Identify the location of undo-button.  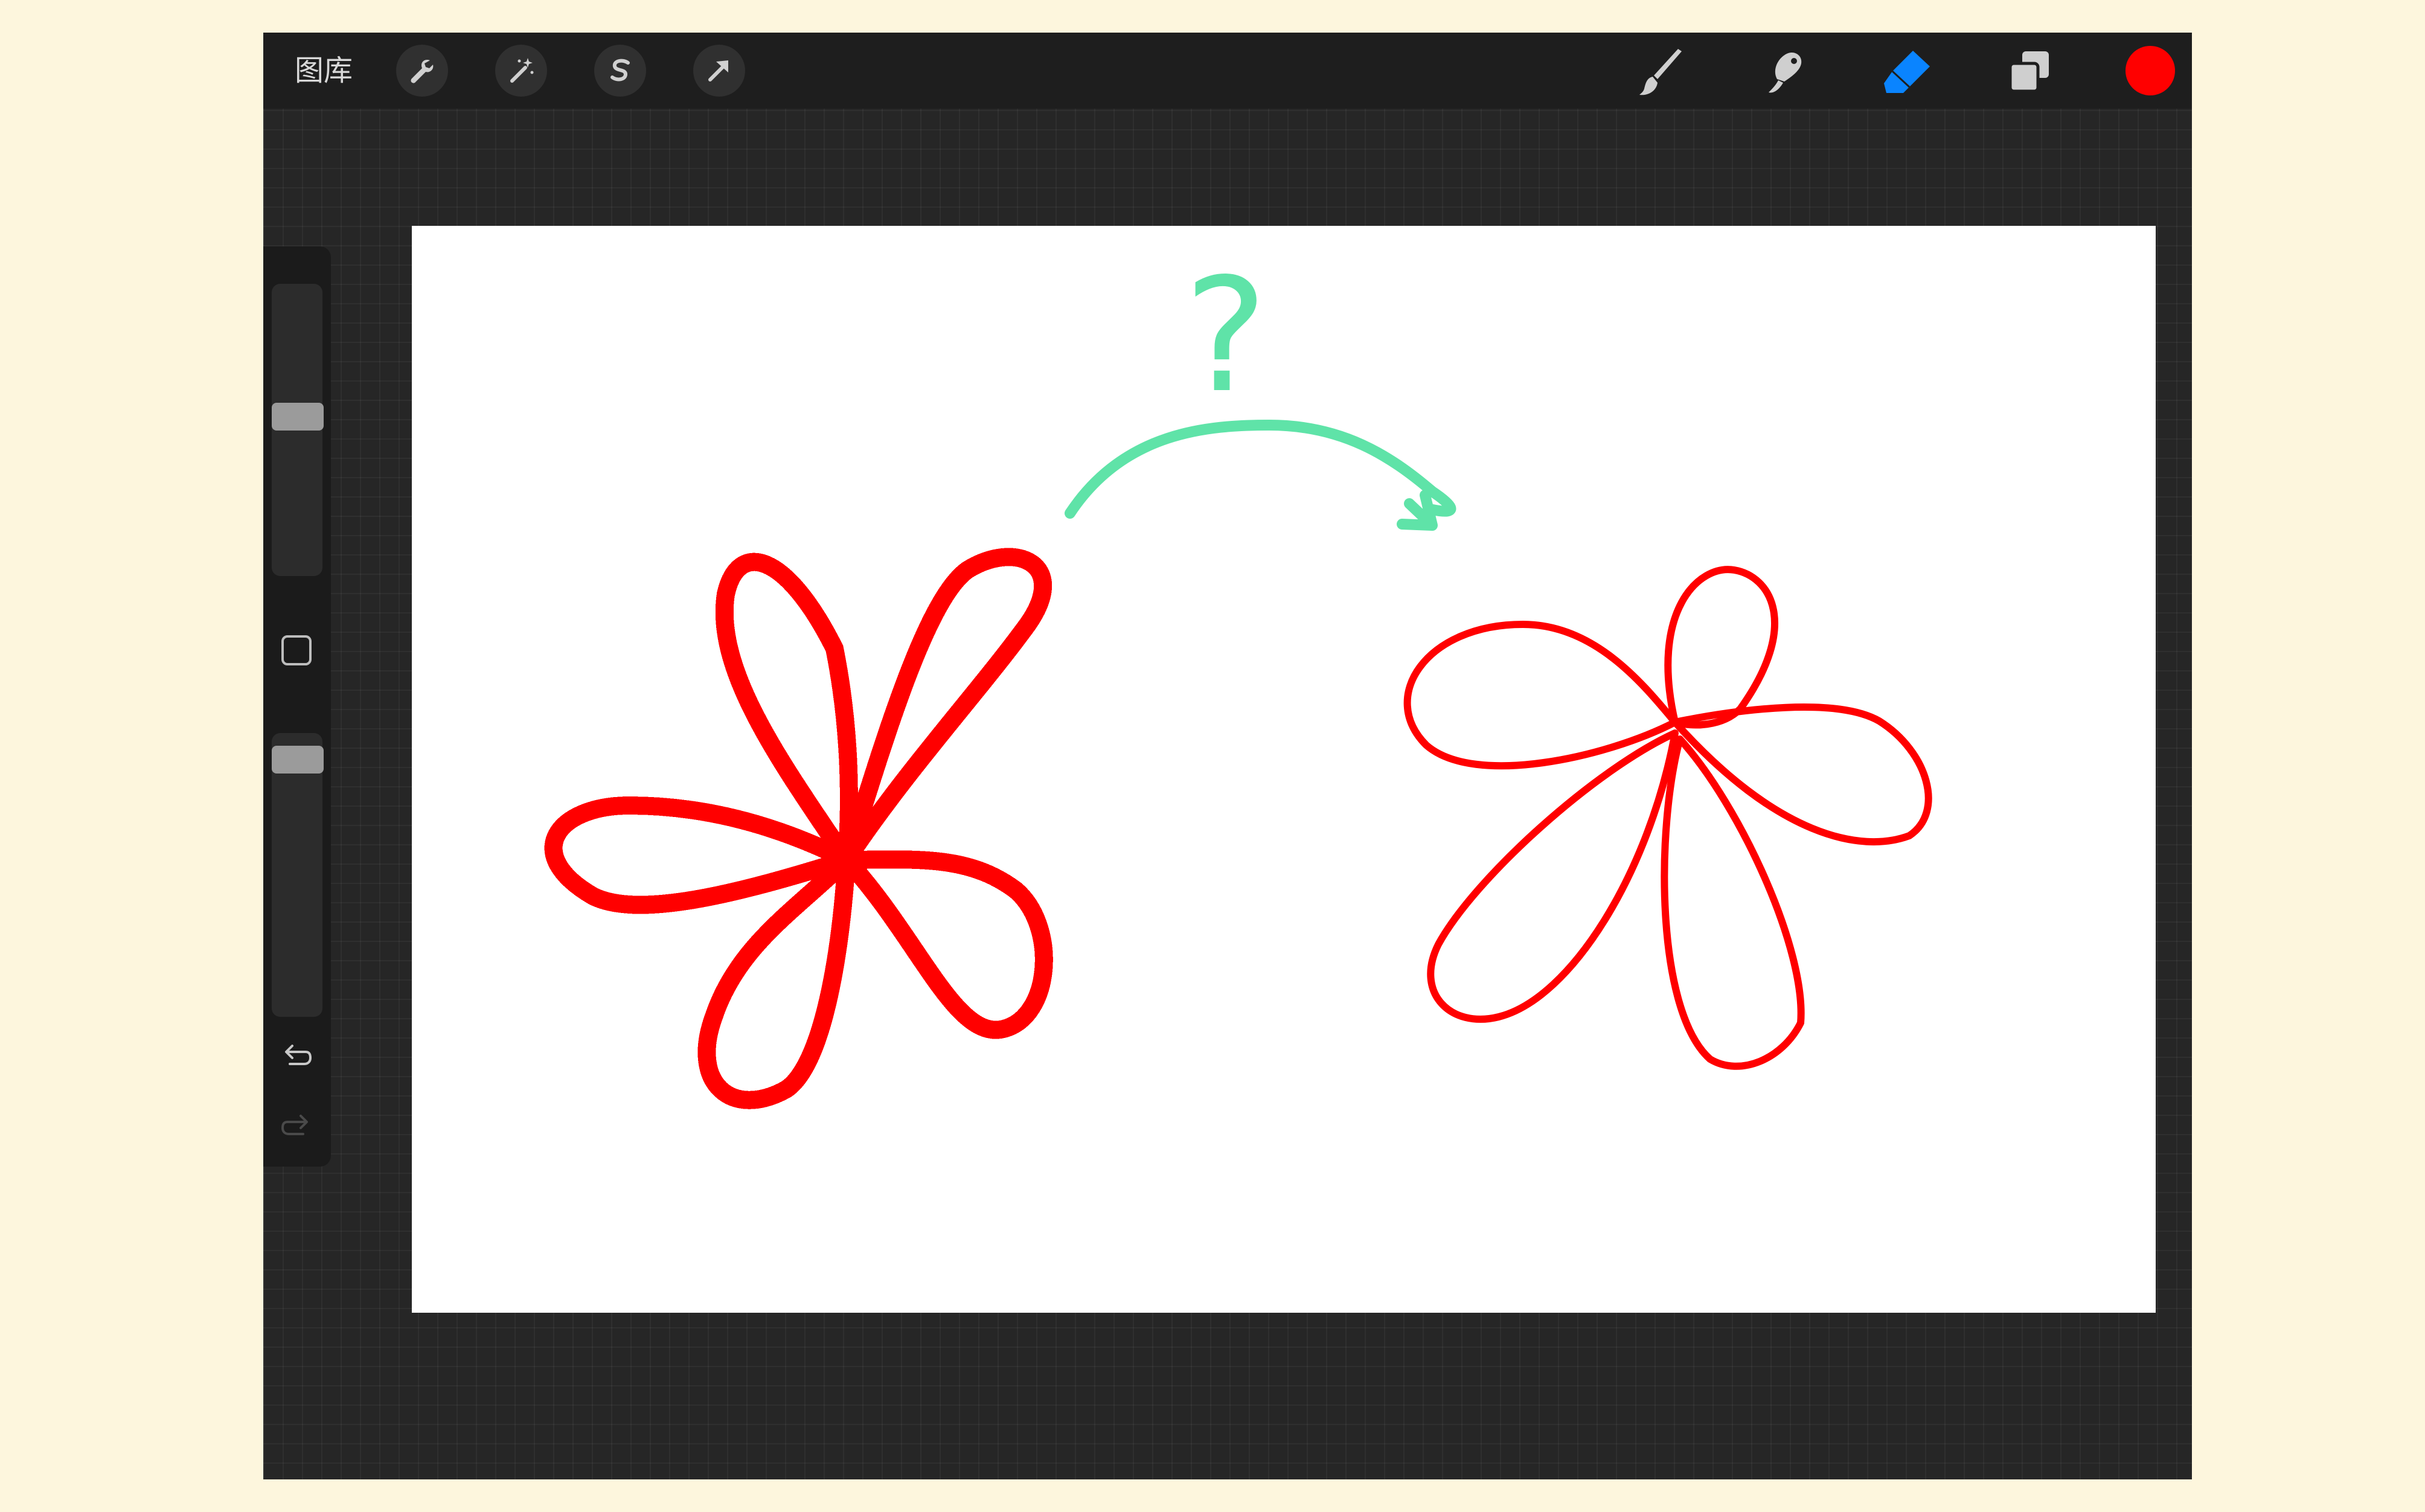
(296, 1056).